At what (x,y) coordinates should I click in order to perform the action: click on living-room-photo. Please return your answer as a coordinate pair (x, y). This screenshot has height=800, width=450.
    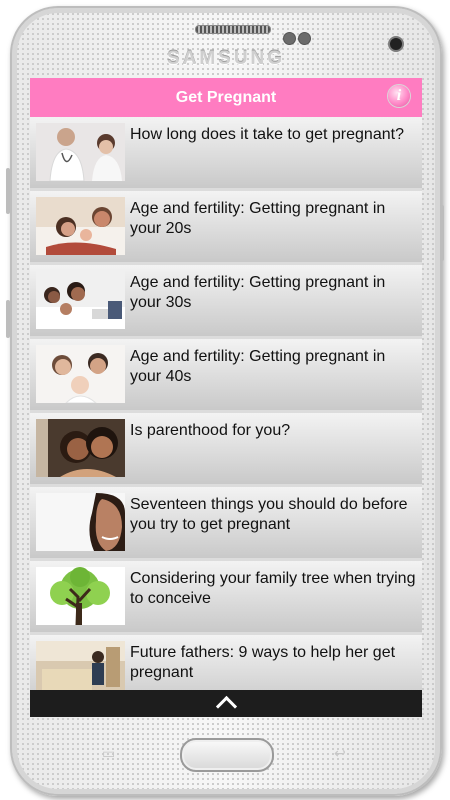
    Looking at the image, I should click on (80, 667).